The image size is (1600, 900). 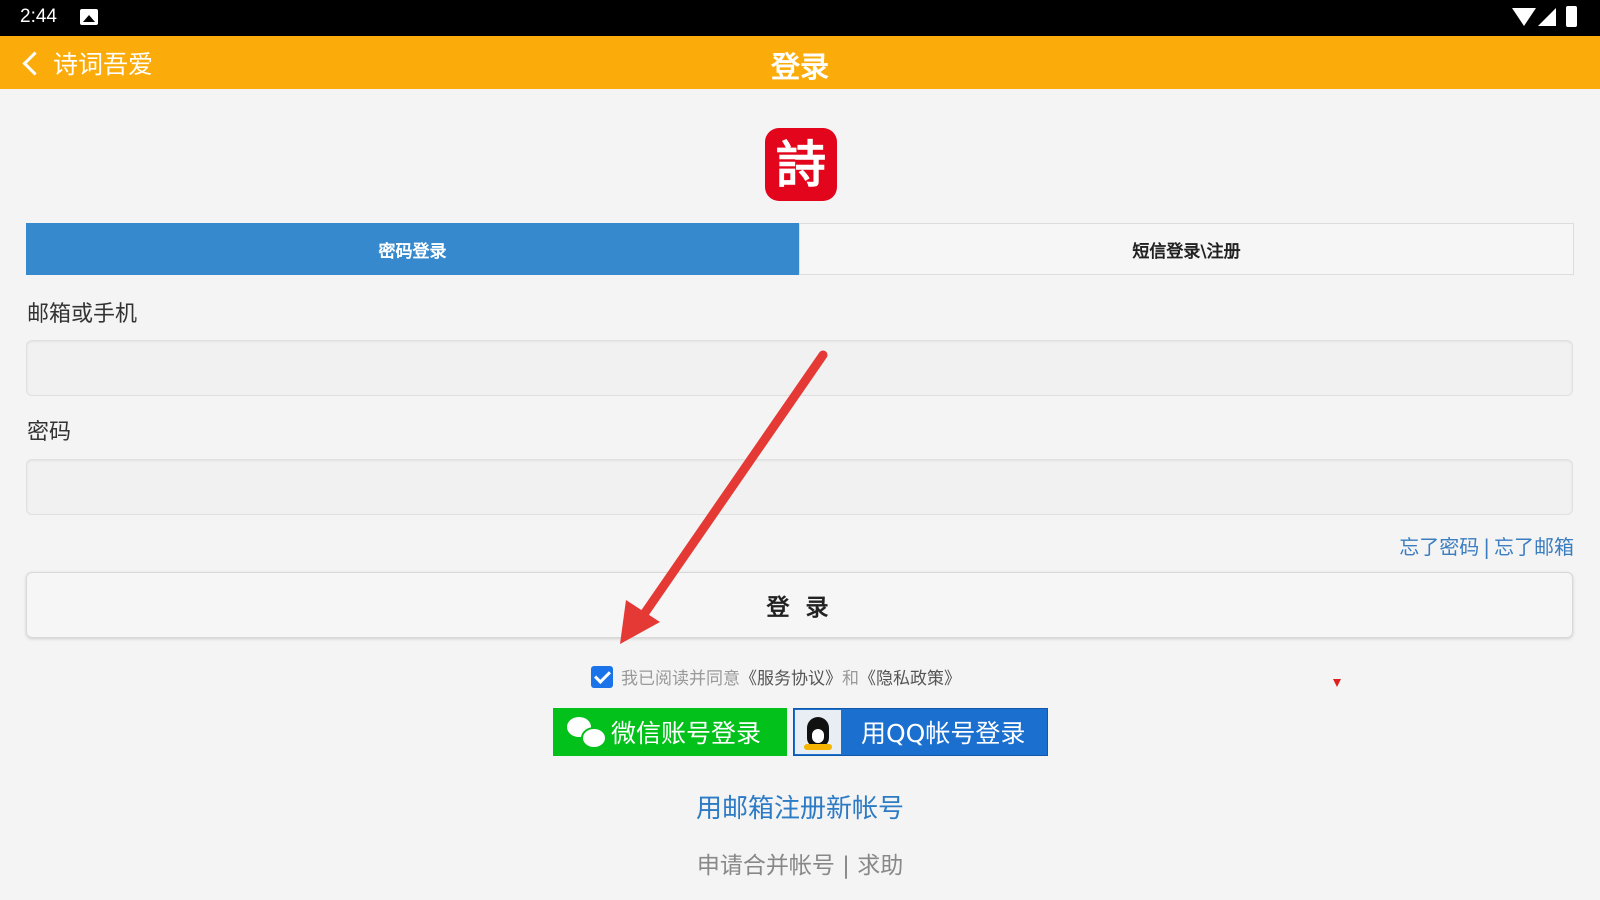 What do you see at coordinates (791, 676) in the screenshot?
I see `service-agreement-link: 《服务协议》` at bounding box center [791, 676].